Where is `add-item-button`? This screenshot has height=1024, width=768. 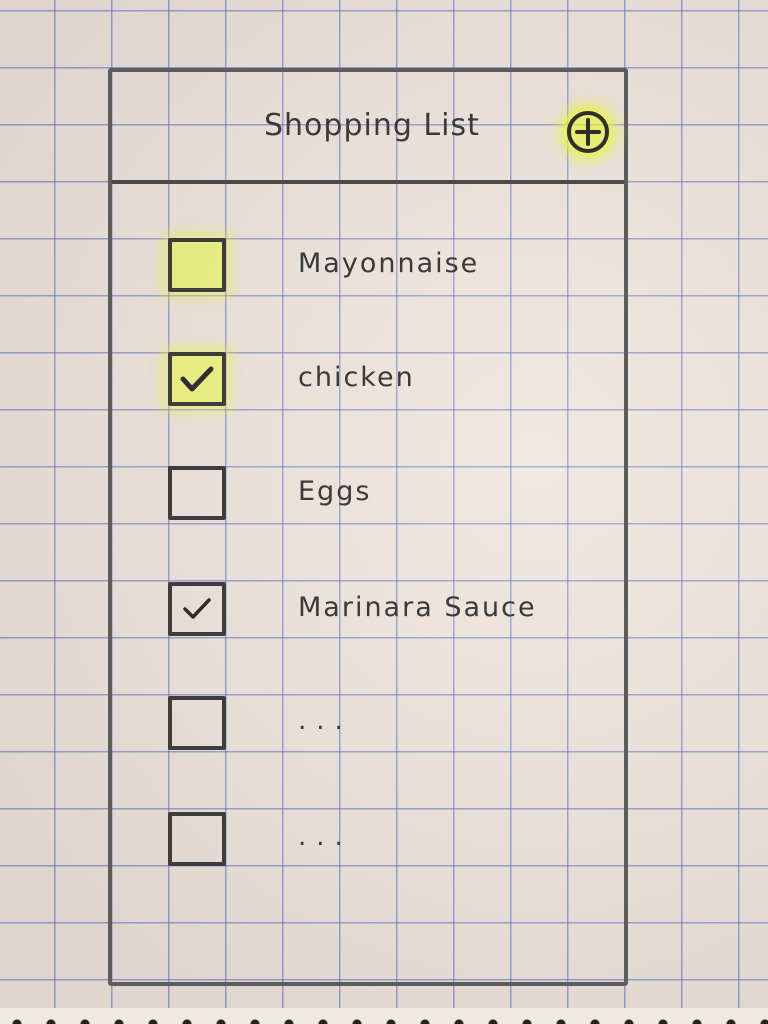 add-item-button is located at coordinates (588, 132).